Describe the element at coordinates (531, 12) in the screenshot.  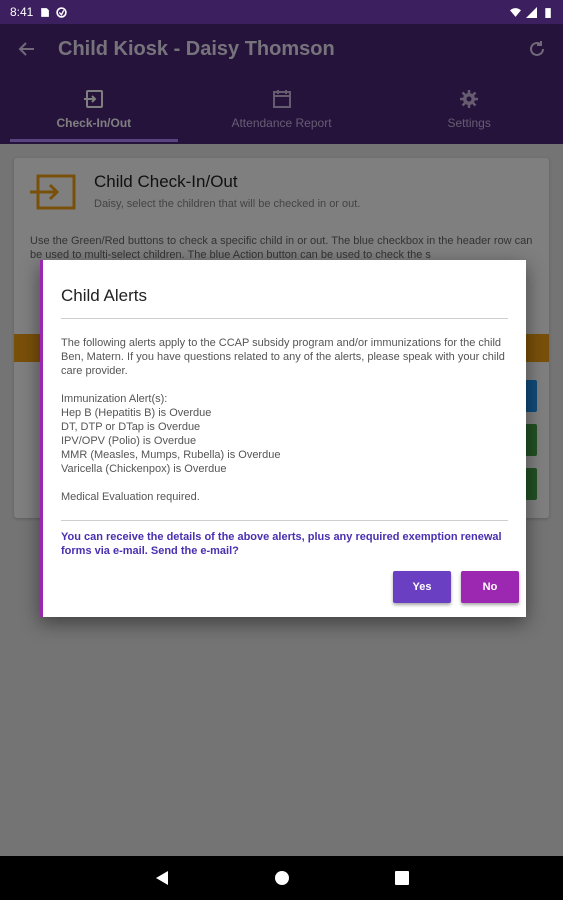
I see `cell-signal-icon` at that location.